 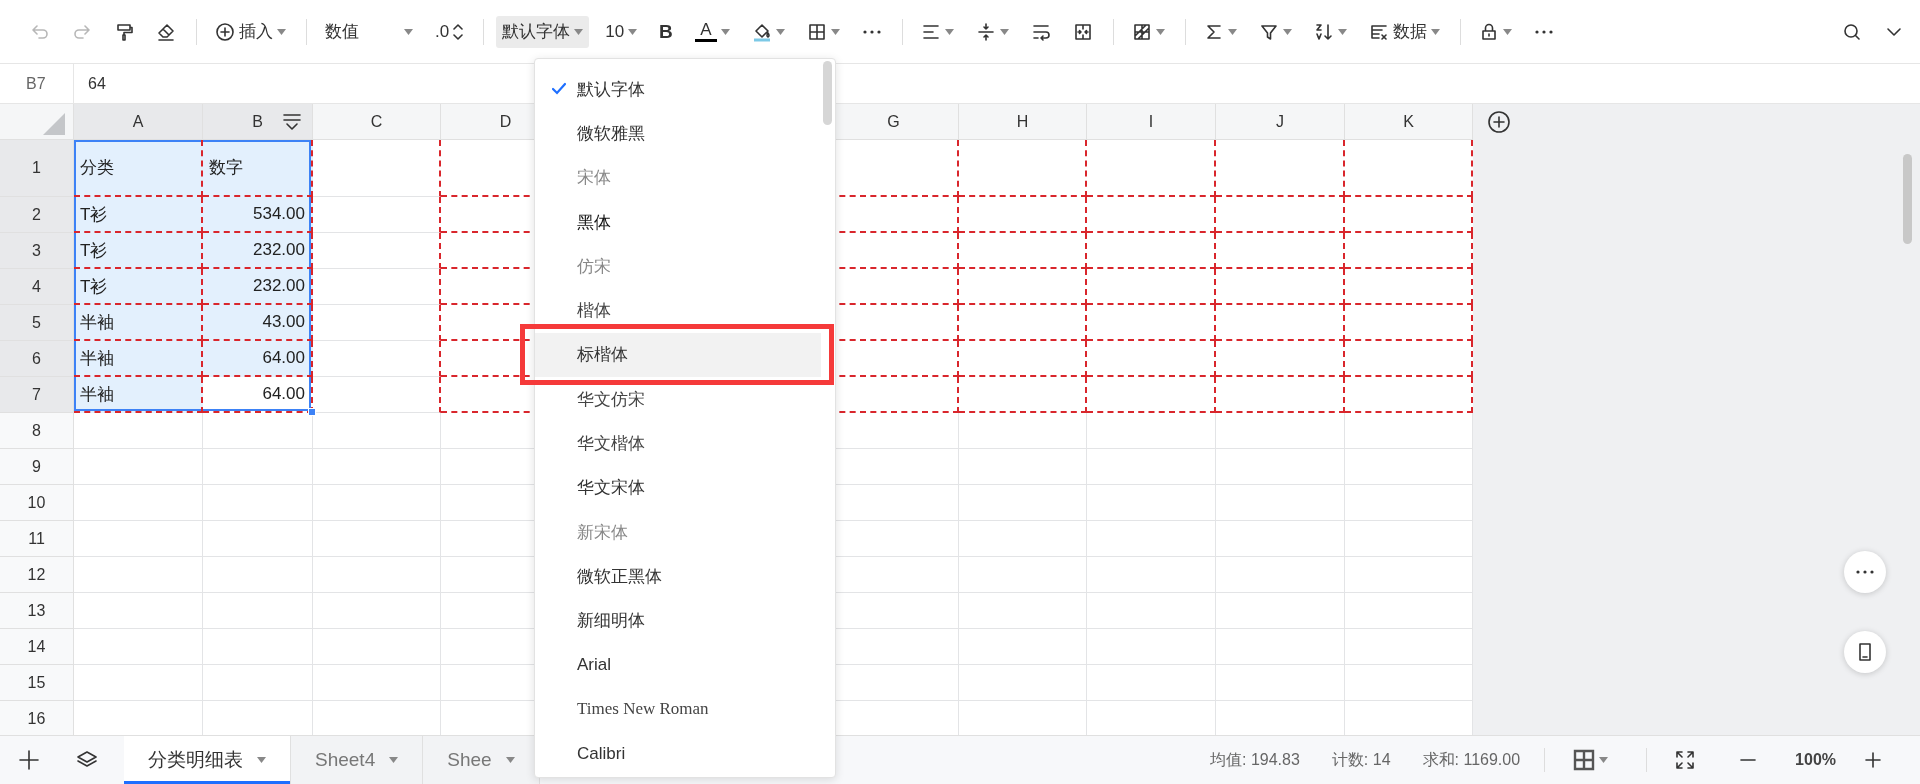 I want to click on more-icon, so click(x=871, y=31).